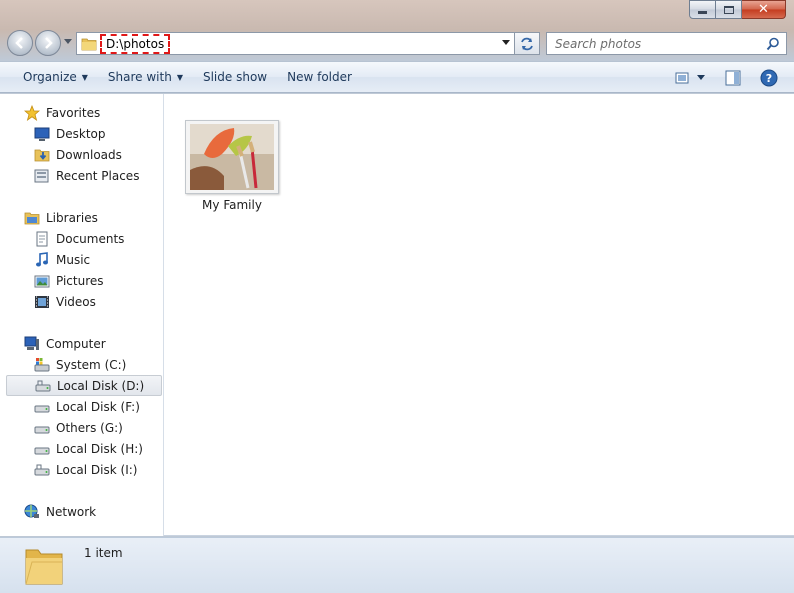 This screenshot has width=794, height=593. I want to click on nav-label: Local Disk (D:), so click(101, 385).